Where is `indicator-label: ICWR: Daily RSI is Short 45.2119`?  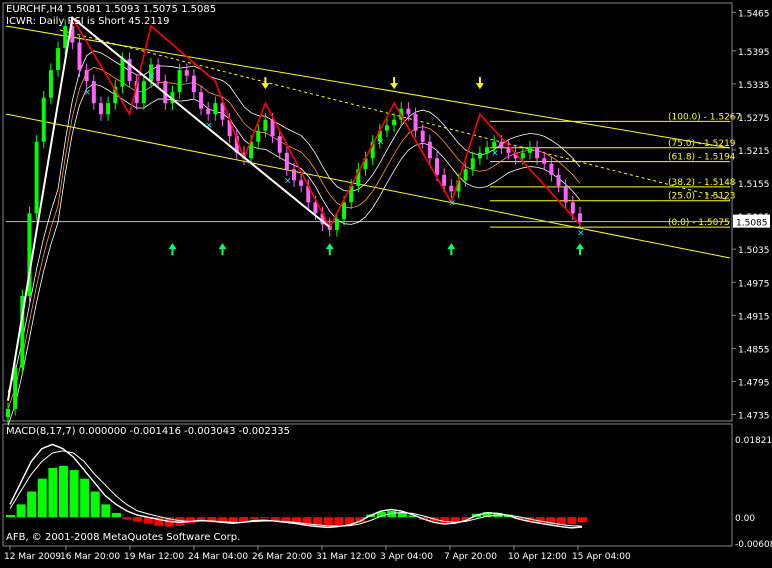
indicator-label: ICWR: Daily RSI is Short 45.2119 is located at coordinates (87, 21).